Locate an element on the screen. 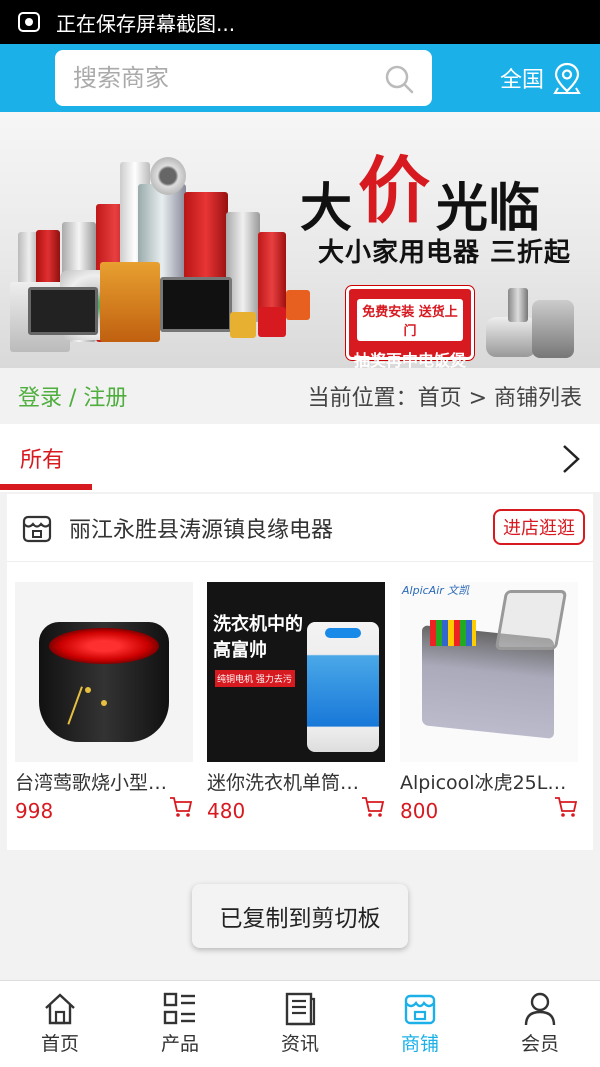 This screenshot has width=600, height=1067. location-pin-icon is located at coordinates (567, 78).